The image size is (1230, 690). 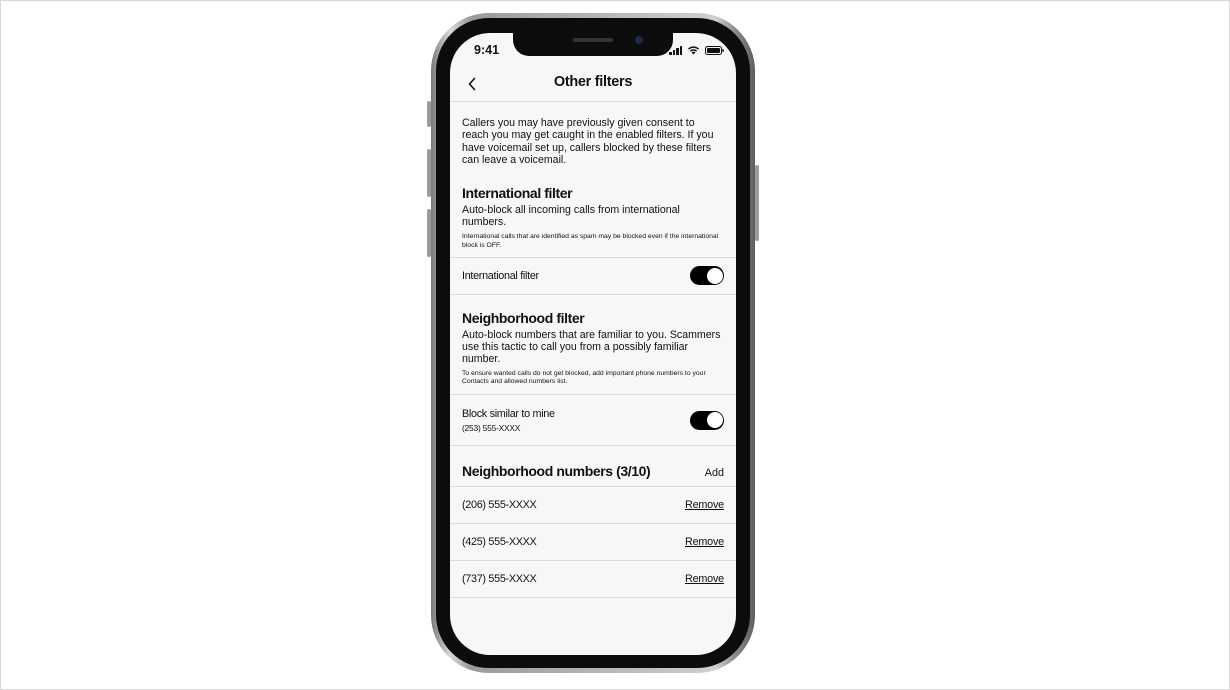 I want to click on neighborhood-filter-title: Neighborhood filter, so click(x=523, y=317).